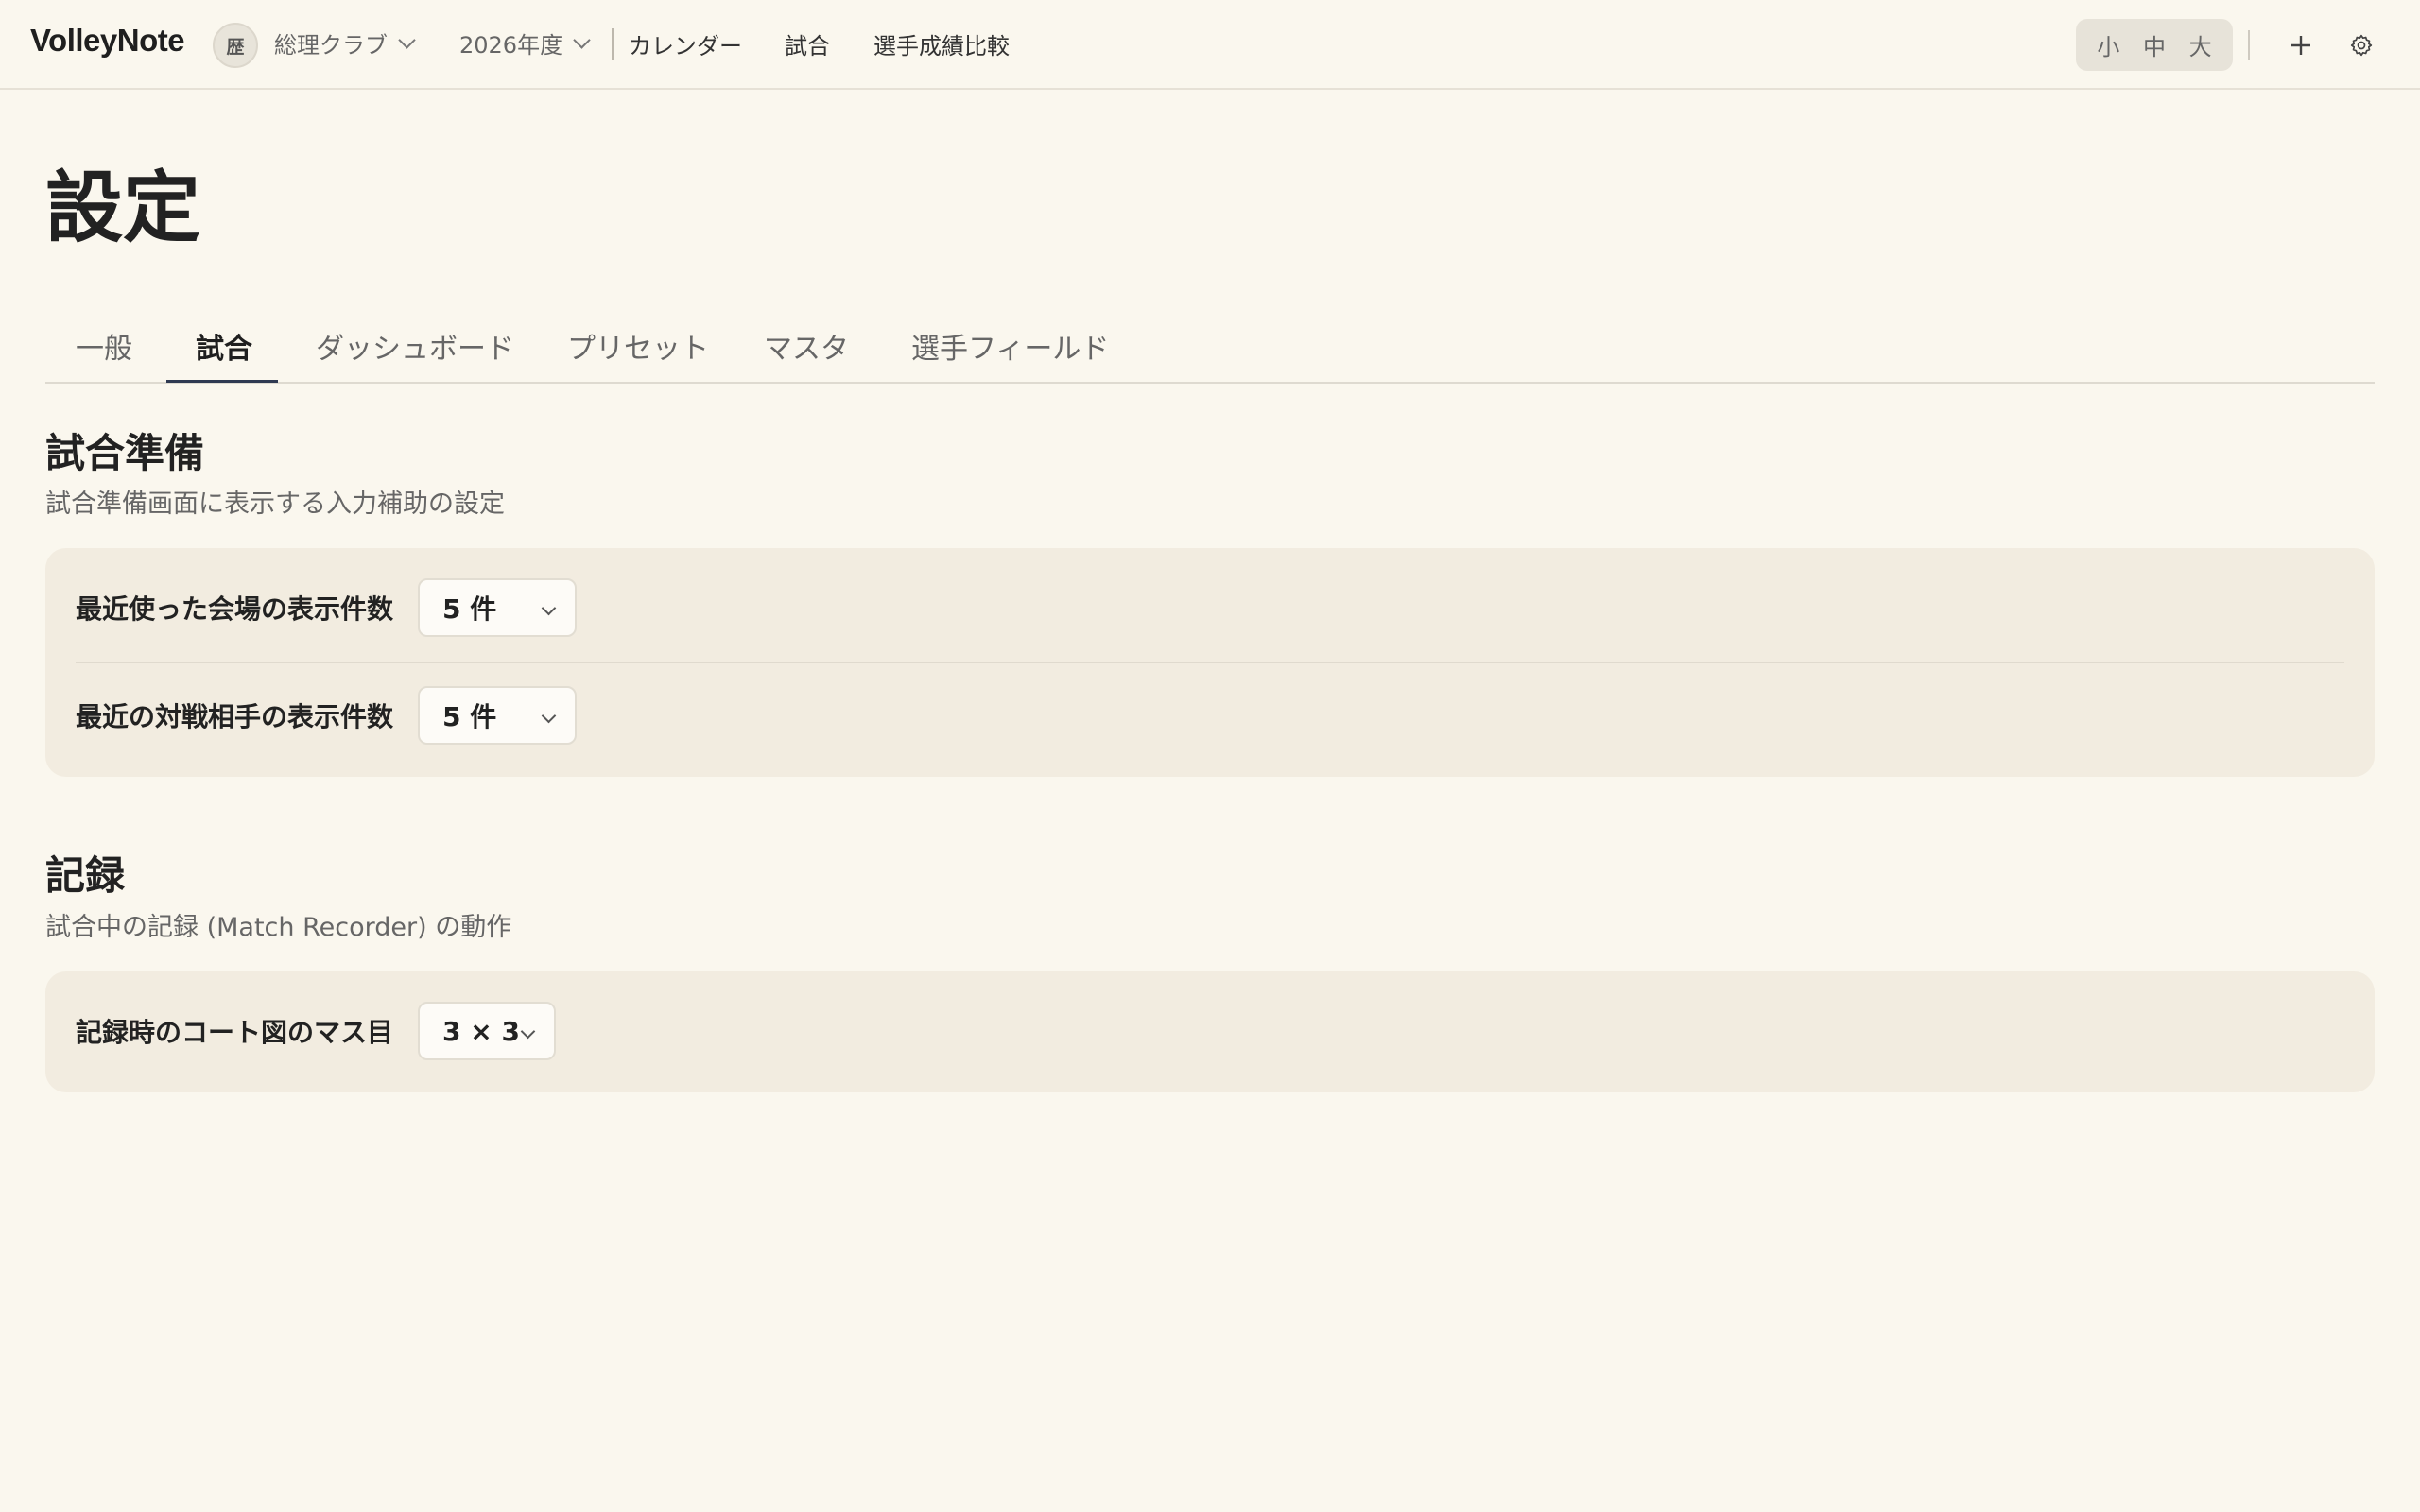 The height and width of the screenshot is (1512, 2420). I want to click on recording-panel: 記録時のコート図のマス目 3 × 3, so click(1210, 1031).